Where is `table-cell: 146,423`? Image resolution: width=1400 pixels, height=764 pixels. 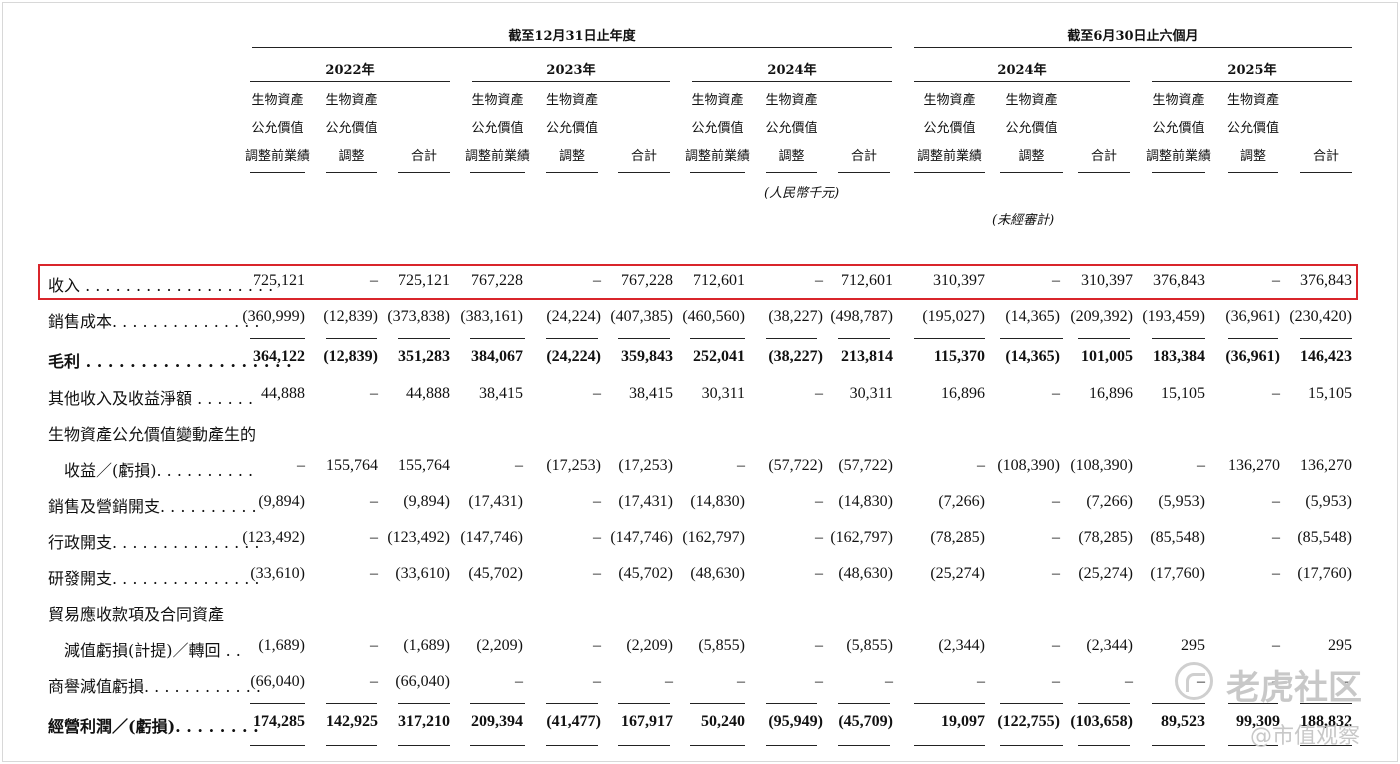 table-cell: 146,423 is located at coordinates (1326, 356).